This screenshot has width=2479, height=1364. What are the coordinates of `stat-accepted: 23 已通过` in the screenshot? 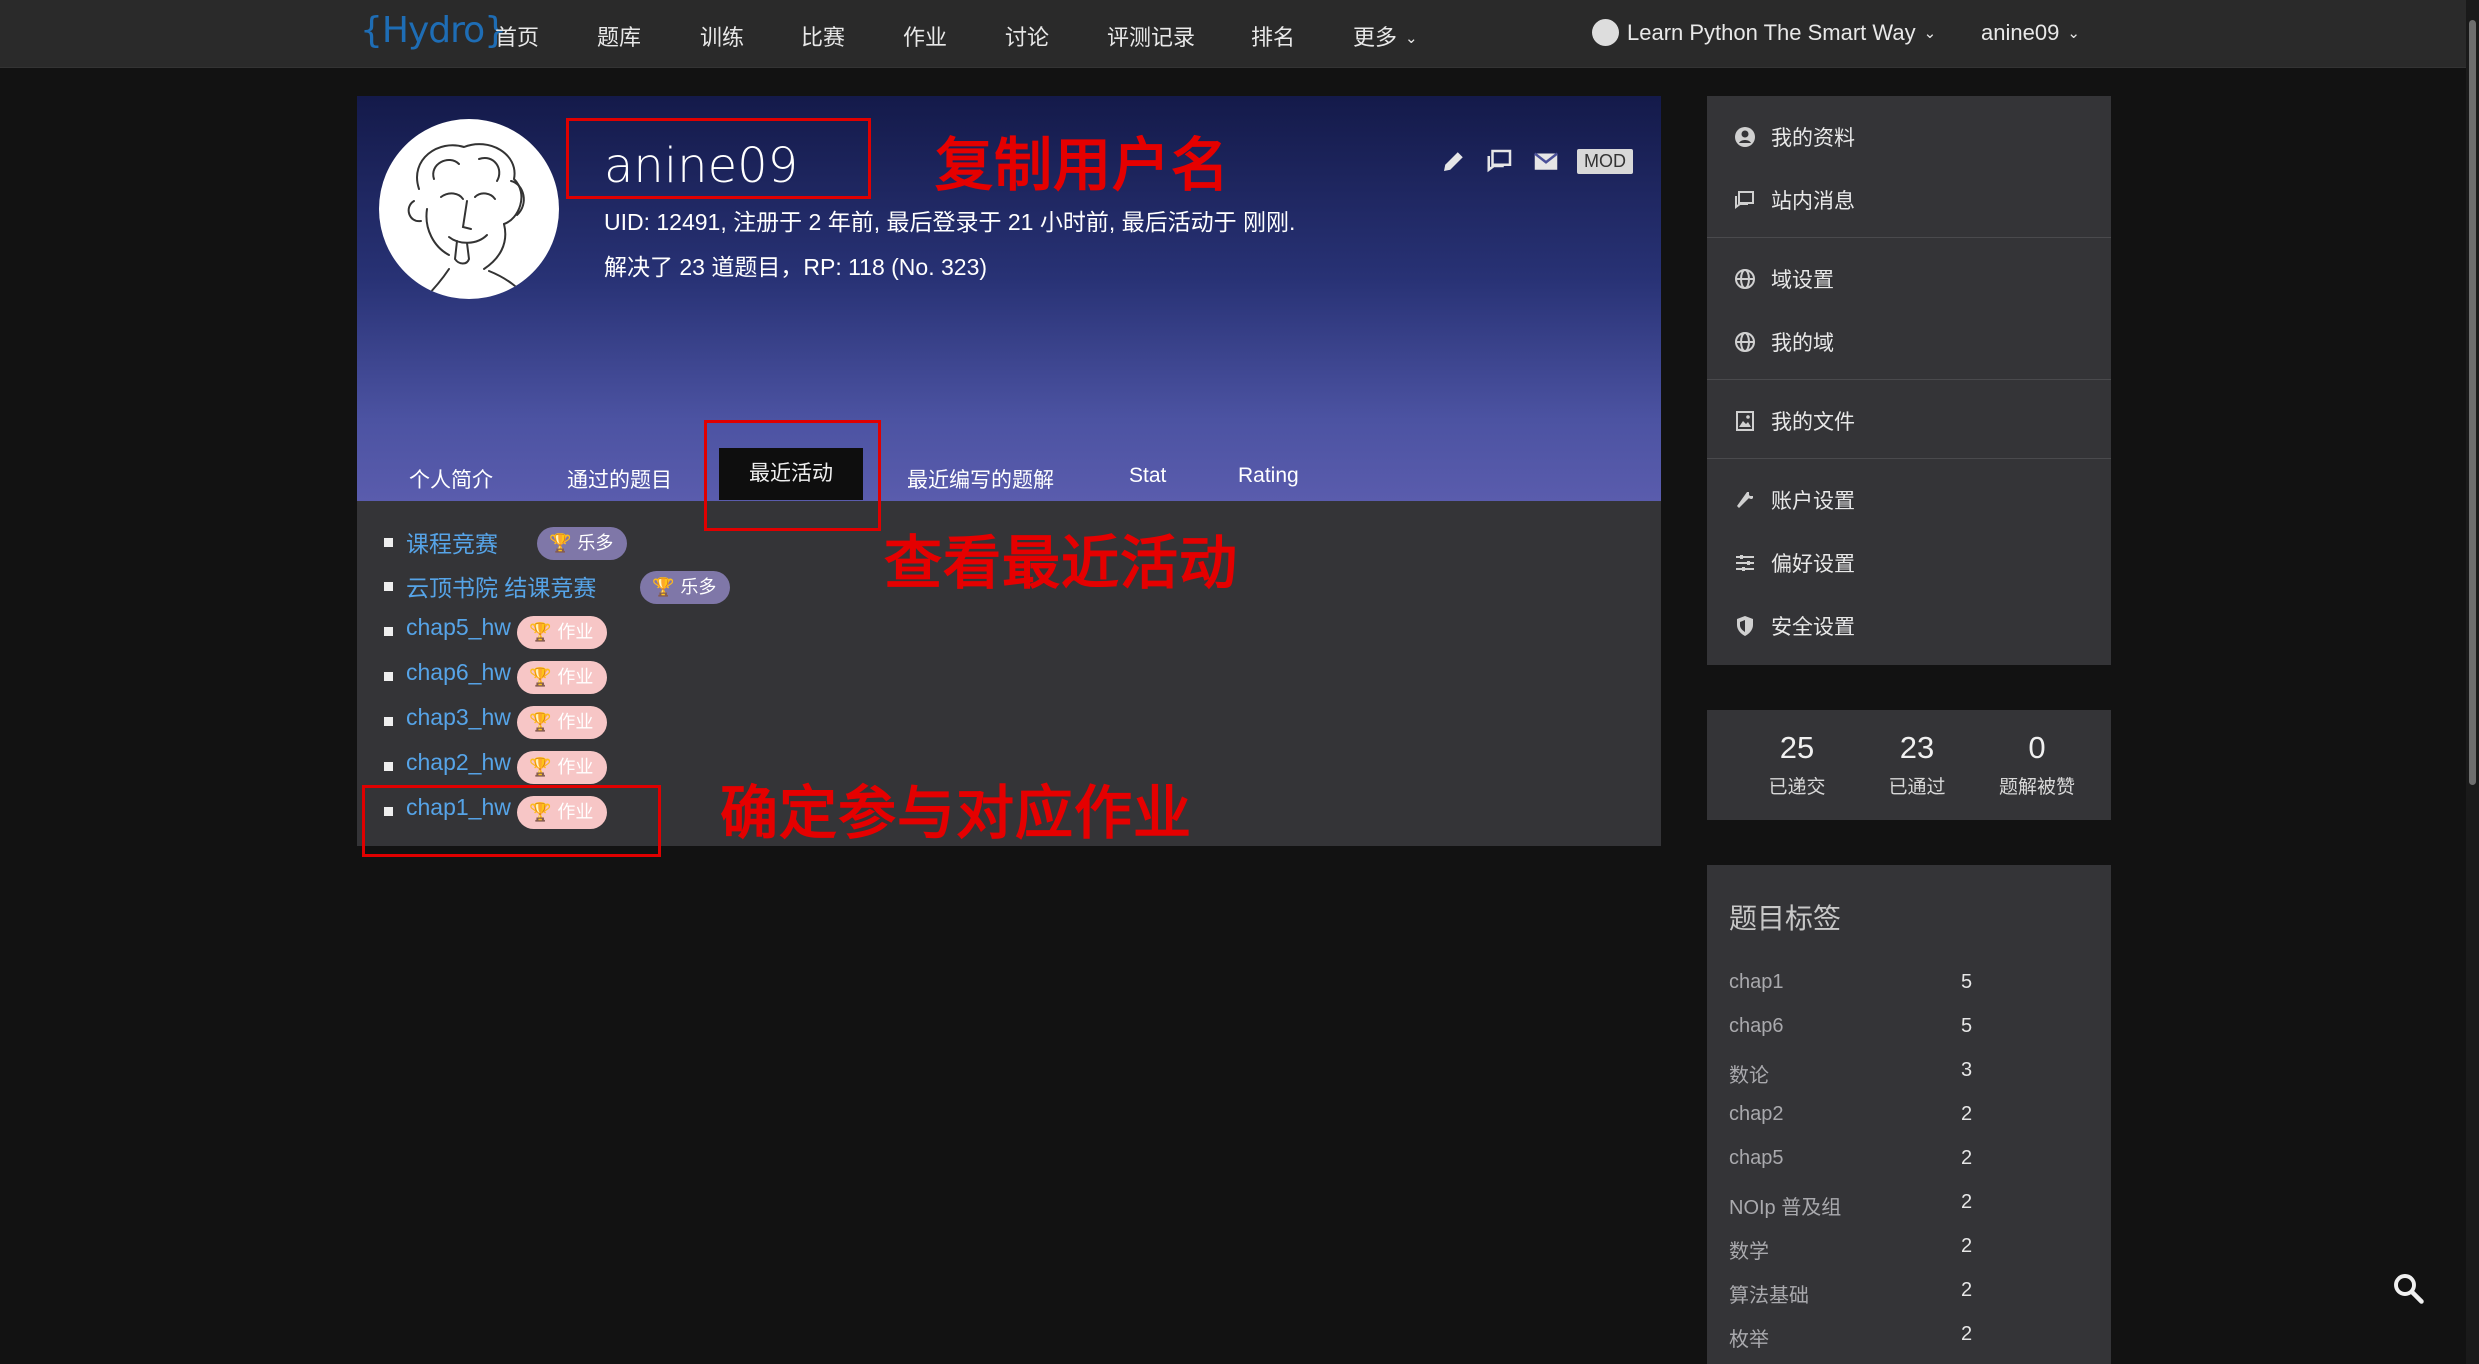 It's located at (1917, 764).